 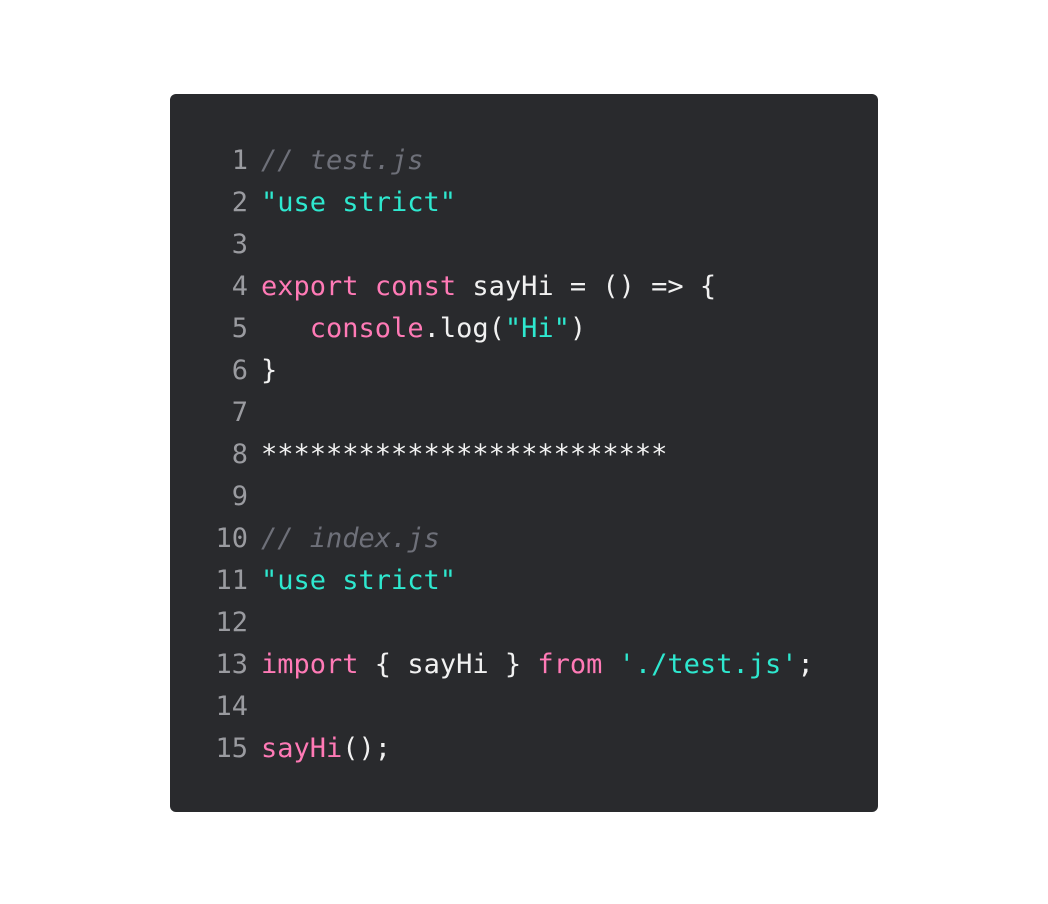 I want to click on code-line: 15 sayHi();, so click(x=524, y=749).